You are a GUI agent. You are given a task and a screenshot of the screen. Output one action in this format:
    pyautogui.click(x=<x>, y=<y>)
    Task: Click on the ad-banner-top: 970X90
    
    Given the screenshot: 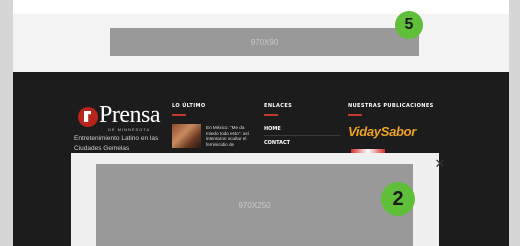 What is the action you would take?
    pyautogui.click(x=264, y=42)
    